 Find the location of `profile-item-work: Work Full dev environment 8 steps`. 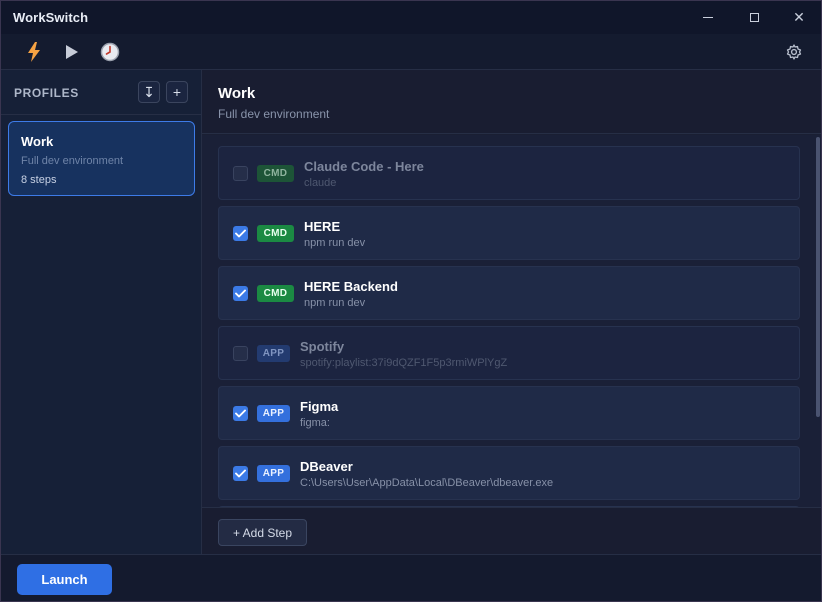

profile-item-work: Work Full dev environment 8 steps is located at coordinates (101, 158).